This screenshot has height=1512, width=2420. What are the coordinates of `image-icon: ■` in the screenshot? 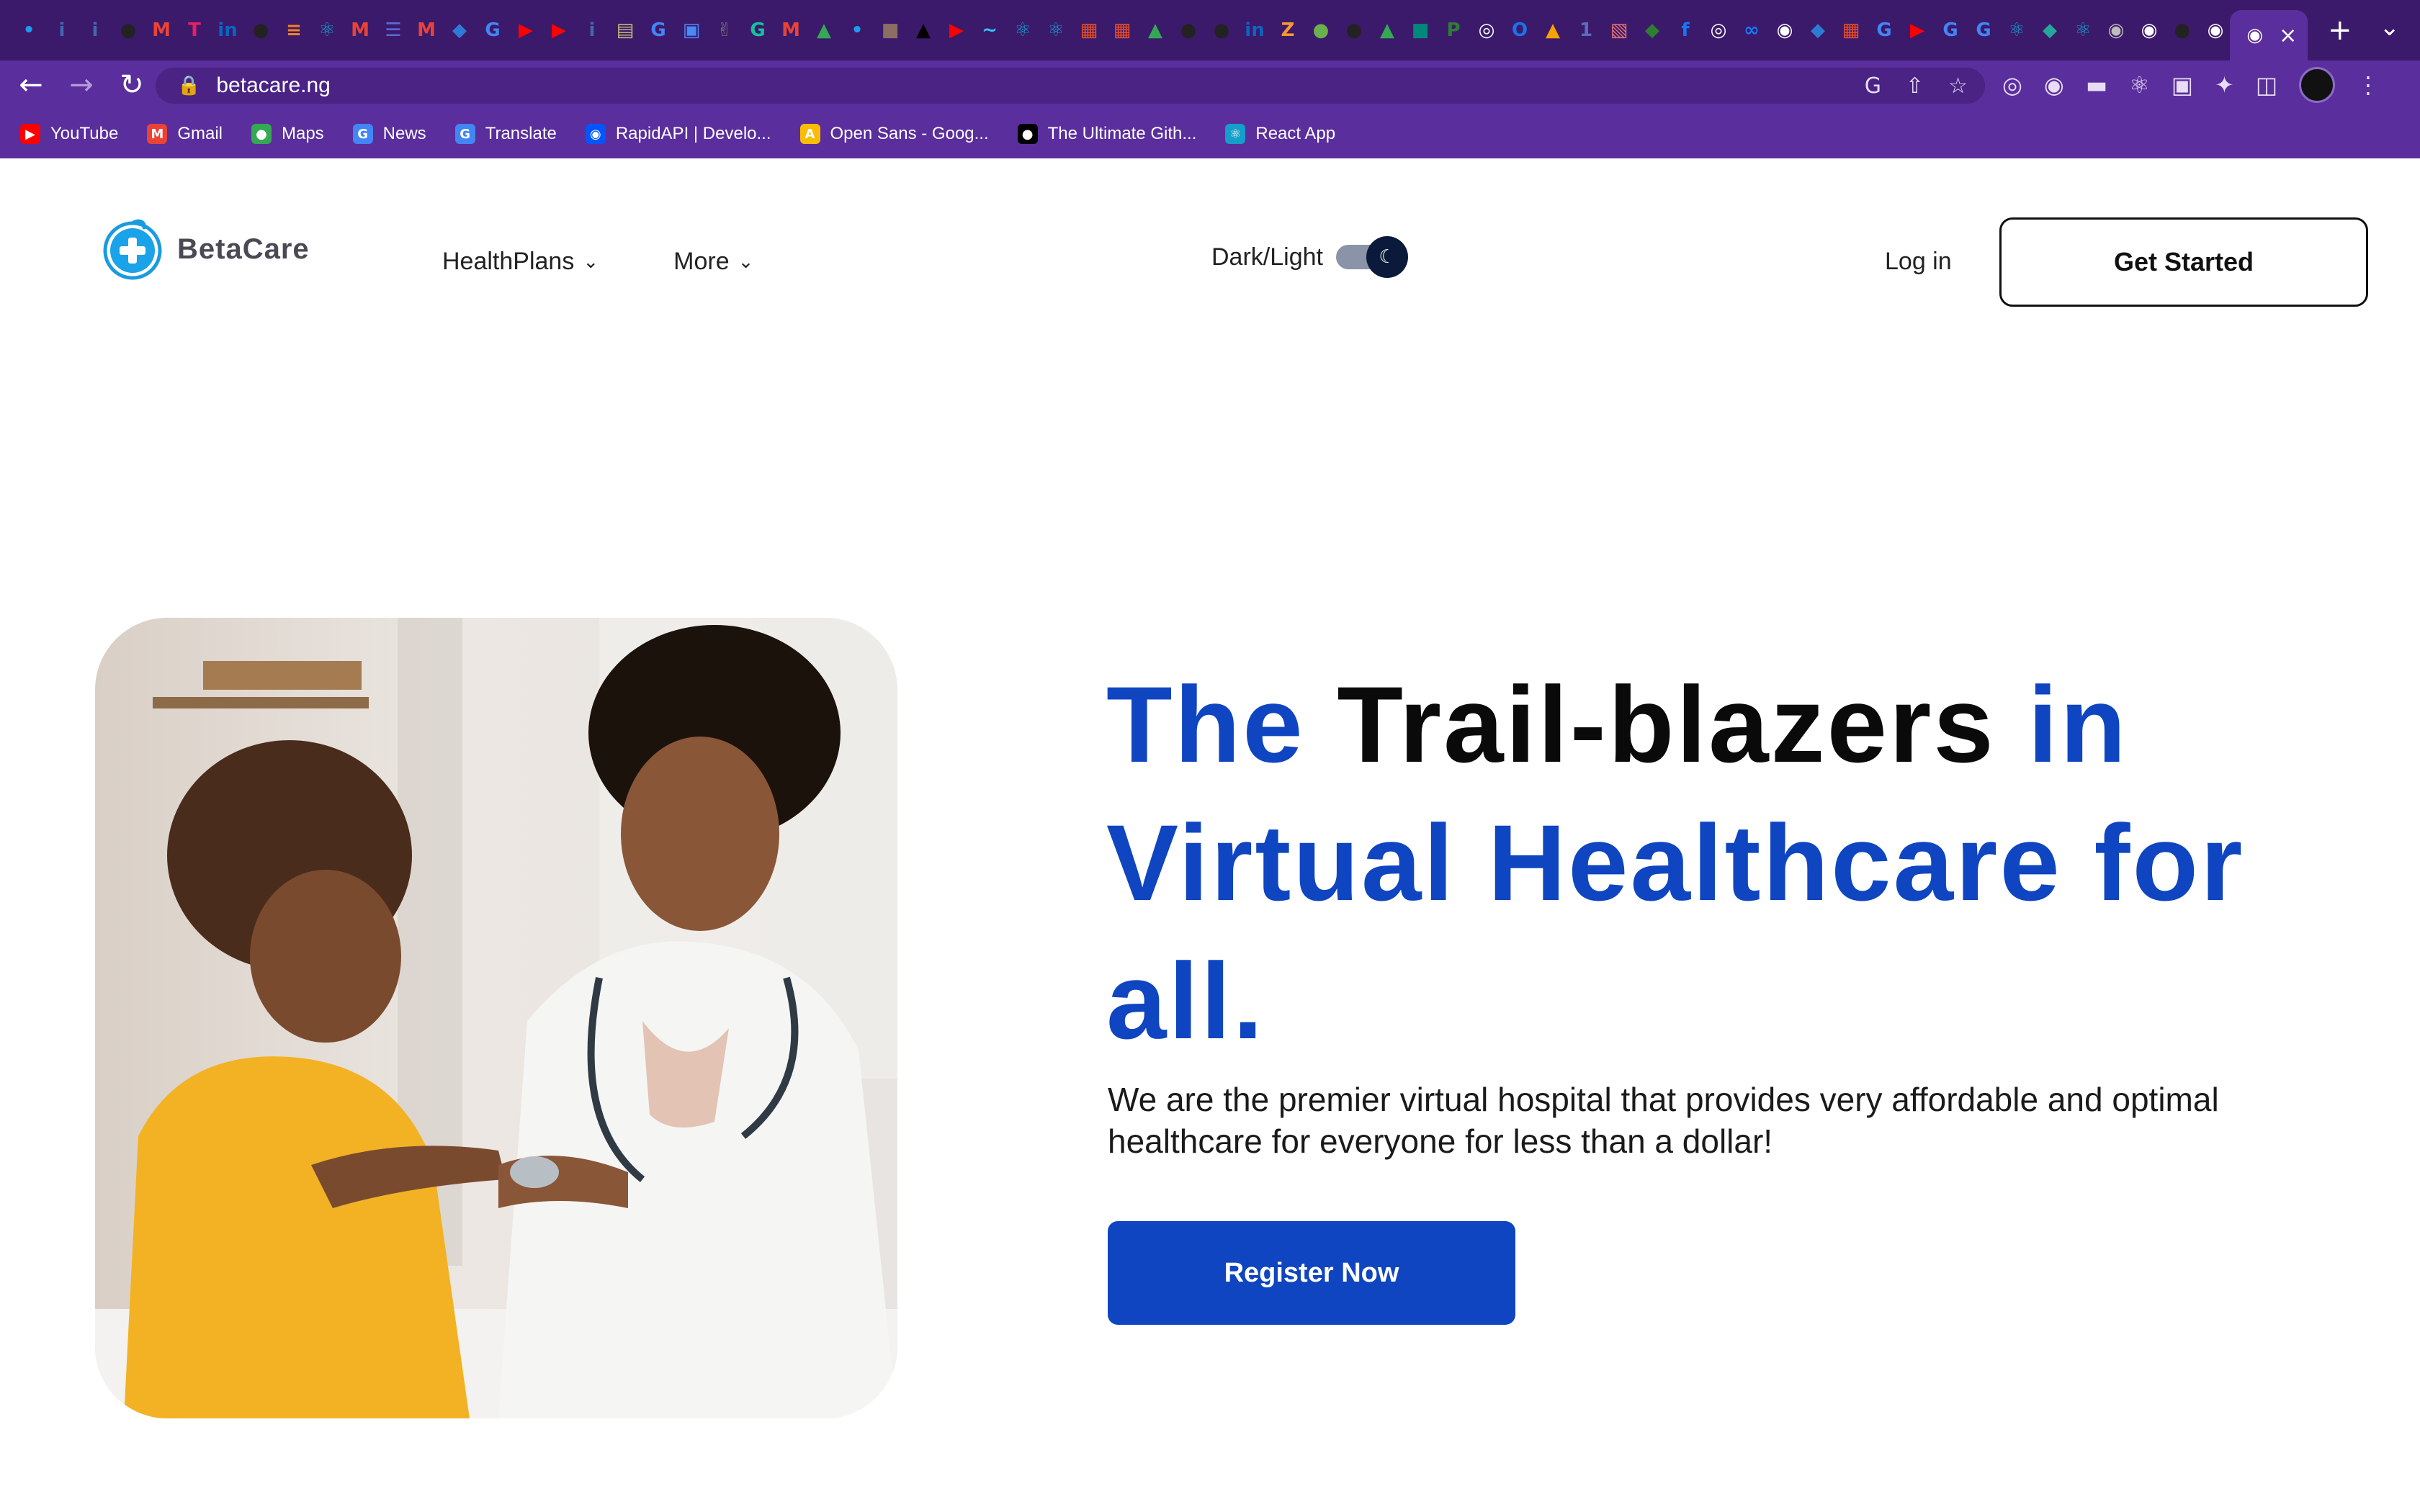 It's located at (890, 30).